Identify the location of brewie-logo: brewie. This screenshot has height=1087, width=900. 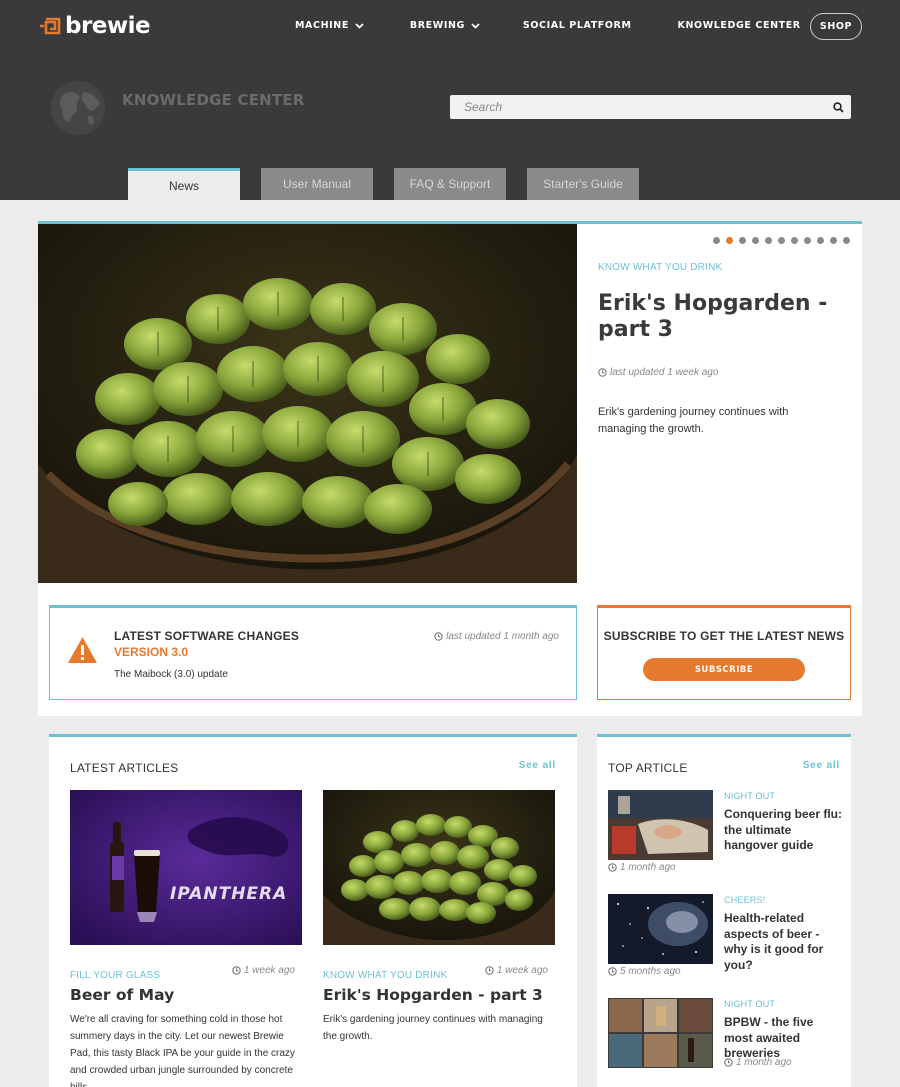
(94, 26).